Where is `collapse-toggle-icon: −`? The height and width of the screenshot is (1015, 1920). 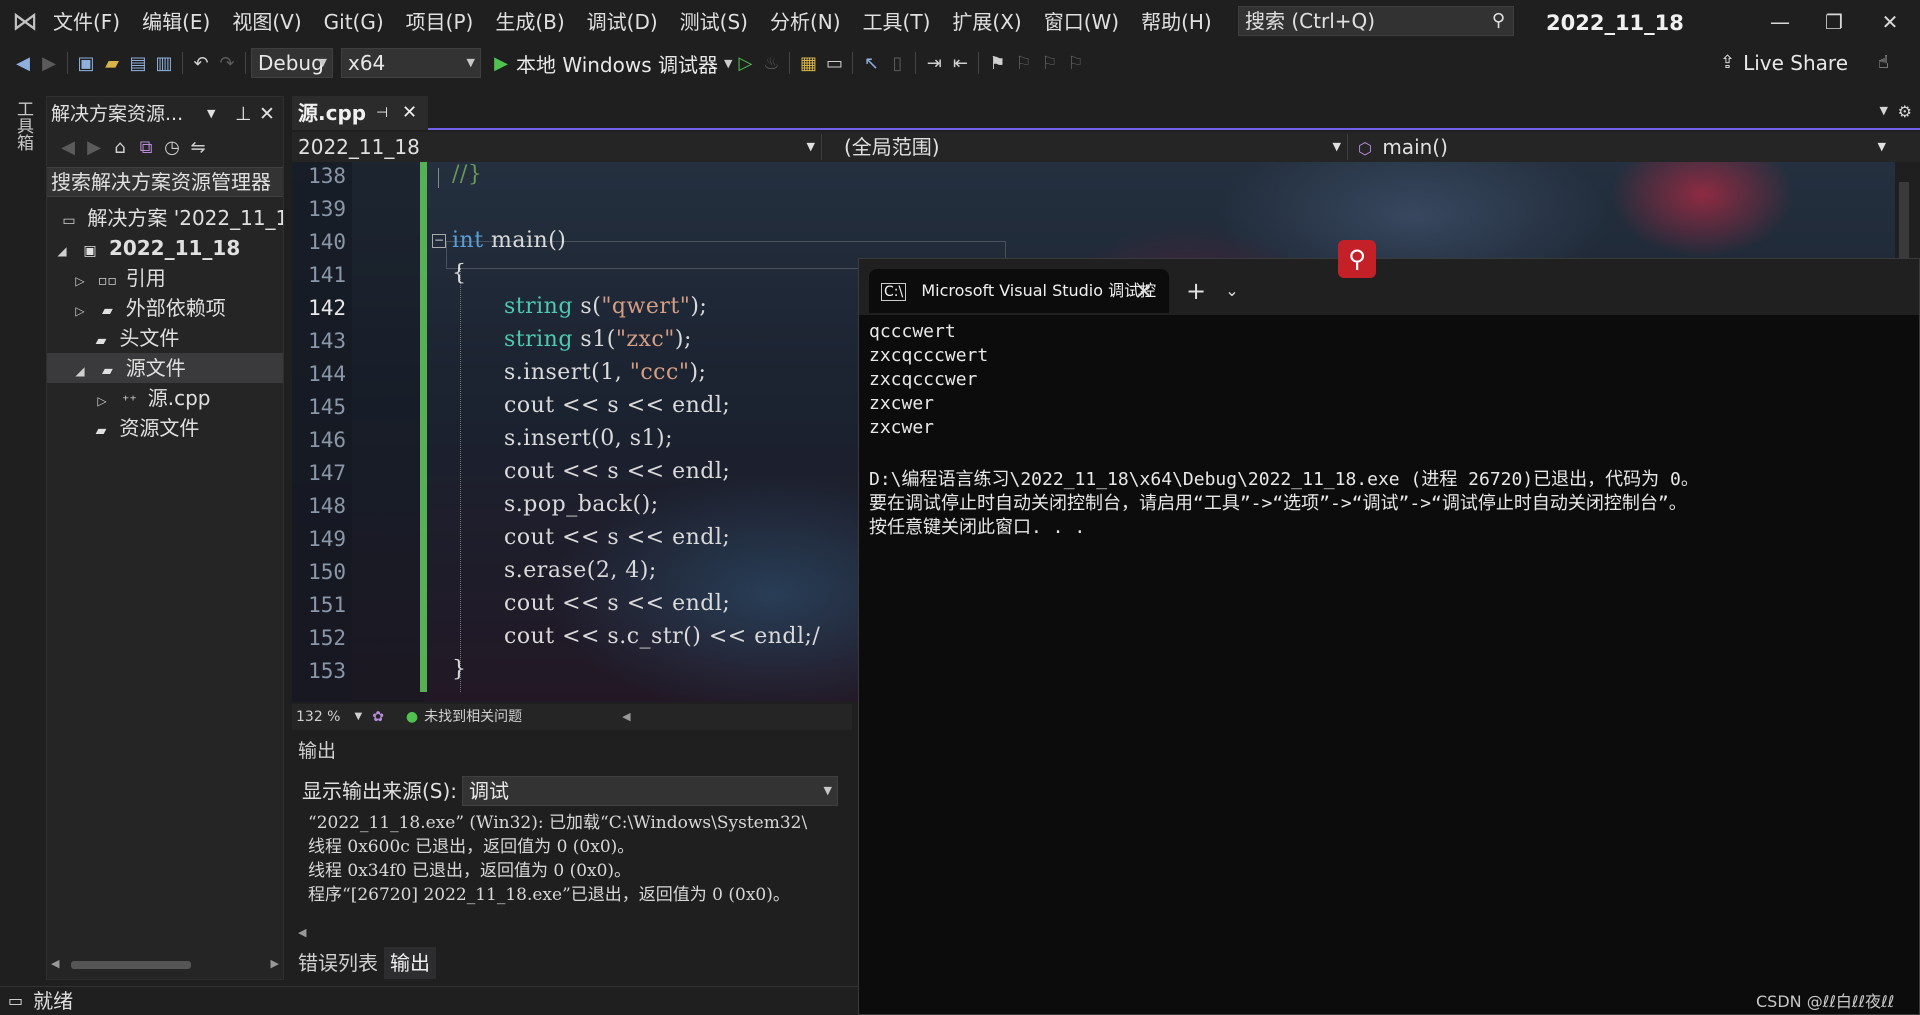
collapse-toggle-icon: − is located at coordinates (439, 241).